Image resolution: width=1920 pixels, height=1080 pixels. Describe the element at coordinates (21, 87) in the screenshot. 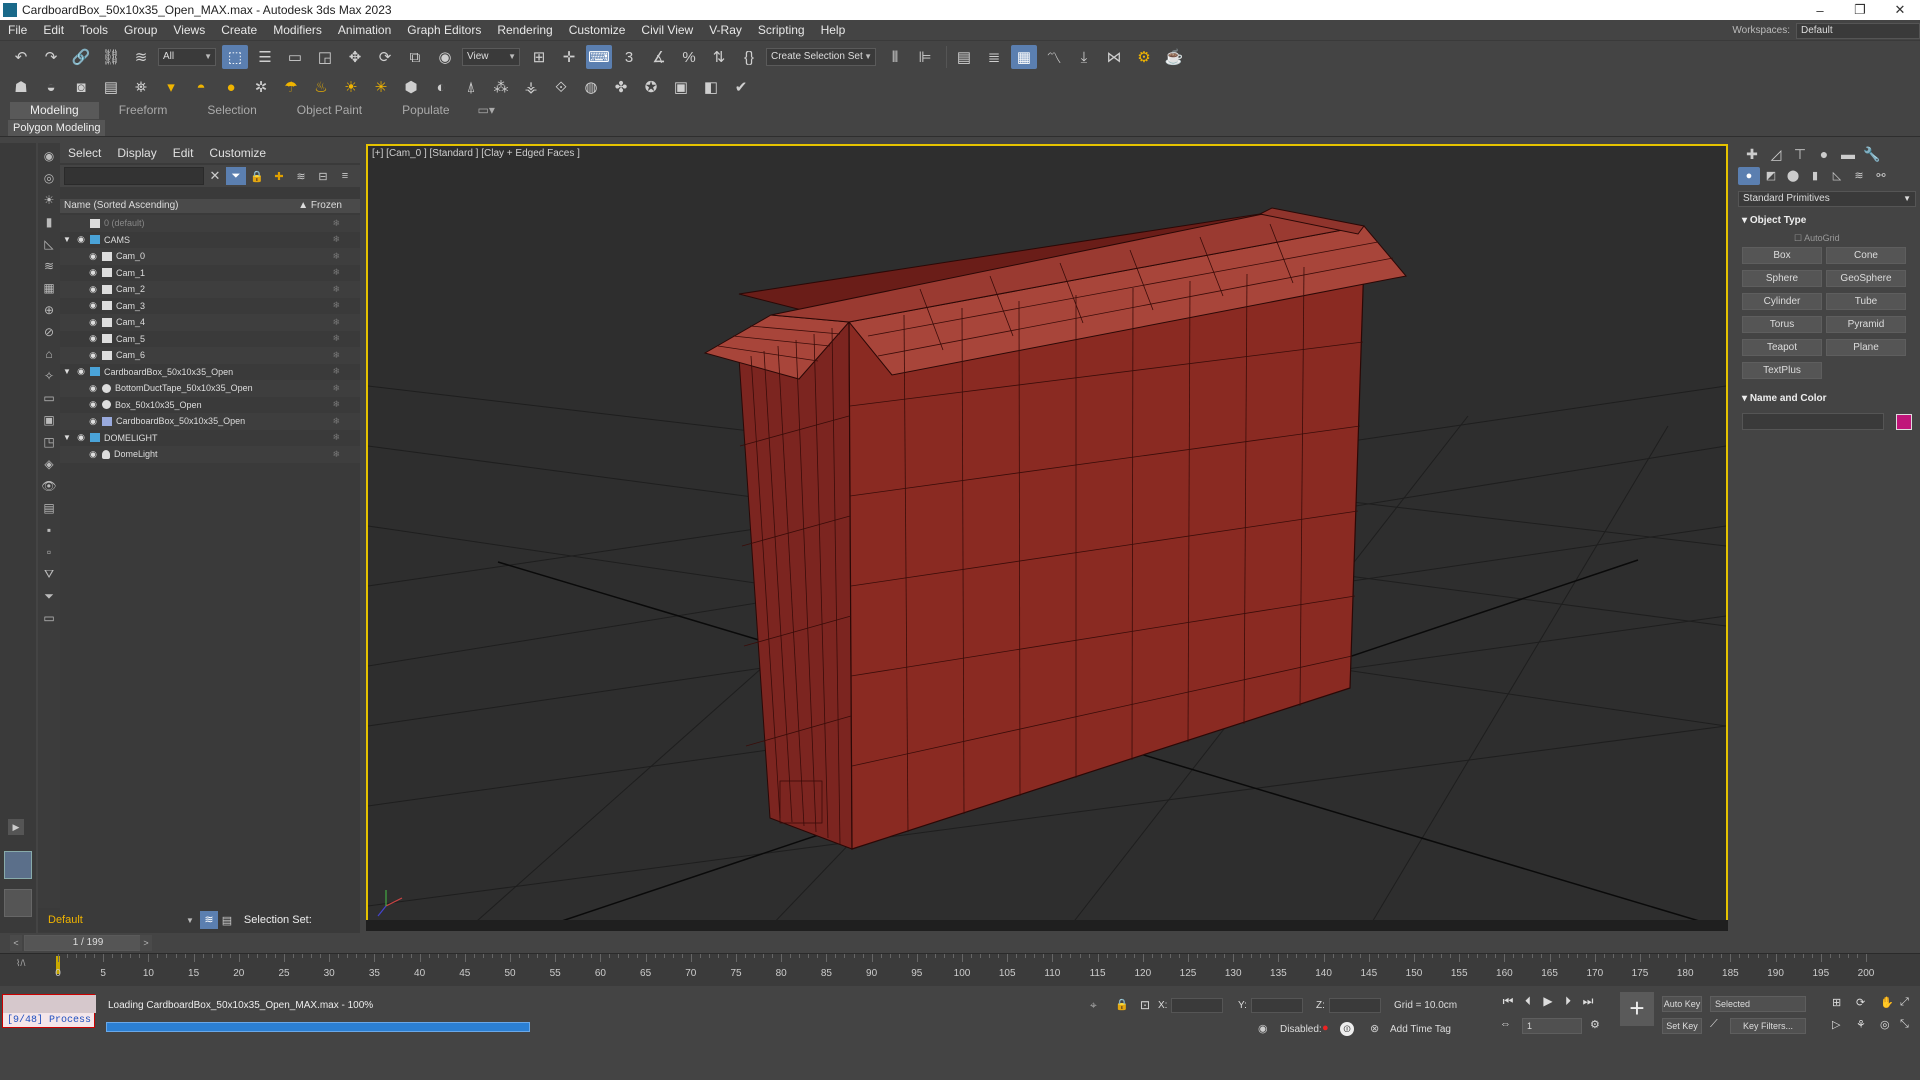

I see `teapot-icon: ☗` at that location.